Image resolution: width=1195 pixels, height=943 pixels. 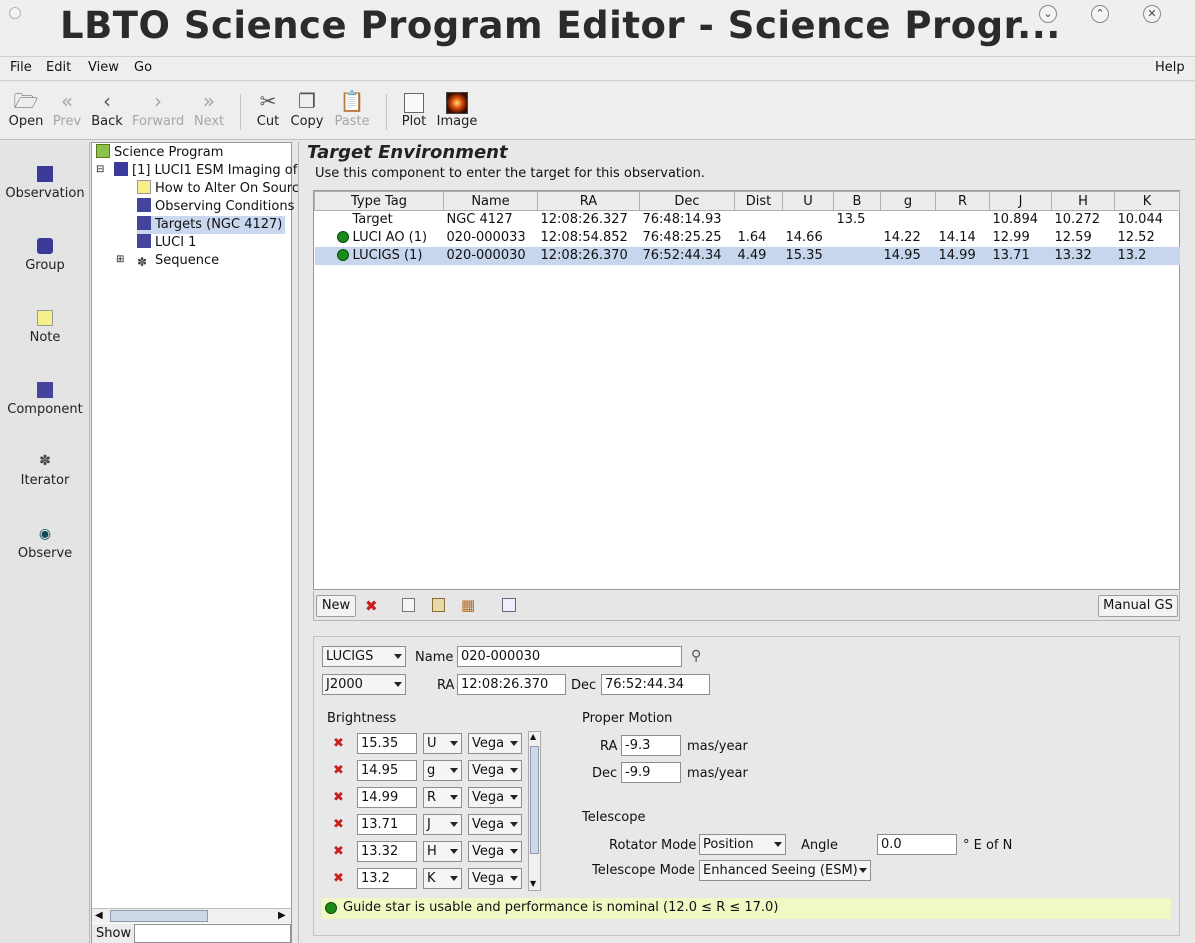 I want to click on search-icon: ⚲, so click(x=696, y=656).